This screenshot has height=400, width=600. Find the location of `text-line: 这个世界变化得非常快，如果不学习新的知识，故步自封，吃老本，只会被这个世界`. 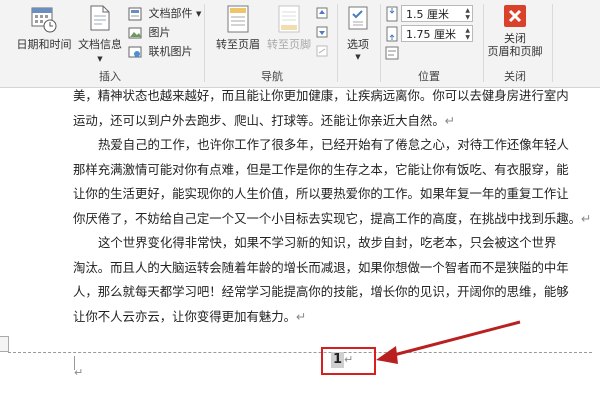

text-line: 这个世界变化得非常快，如果不学习新的知识，故步自封，吃老本，只会被这个世界 is located at coordinates (327, 242).